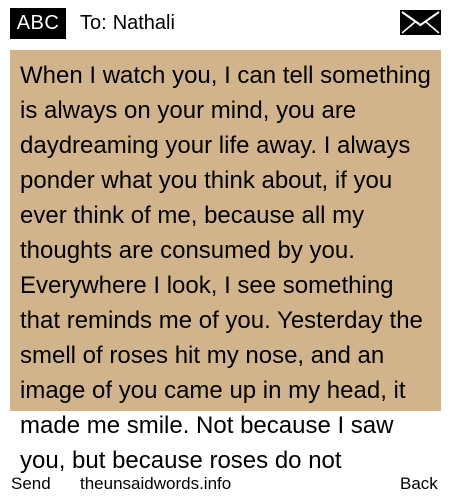  What do you see at coordinates (31, 484) in the screenshot?
I see `send-softkey: Send` at bounding box center [31, 484].